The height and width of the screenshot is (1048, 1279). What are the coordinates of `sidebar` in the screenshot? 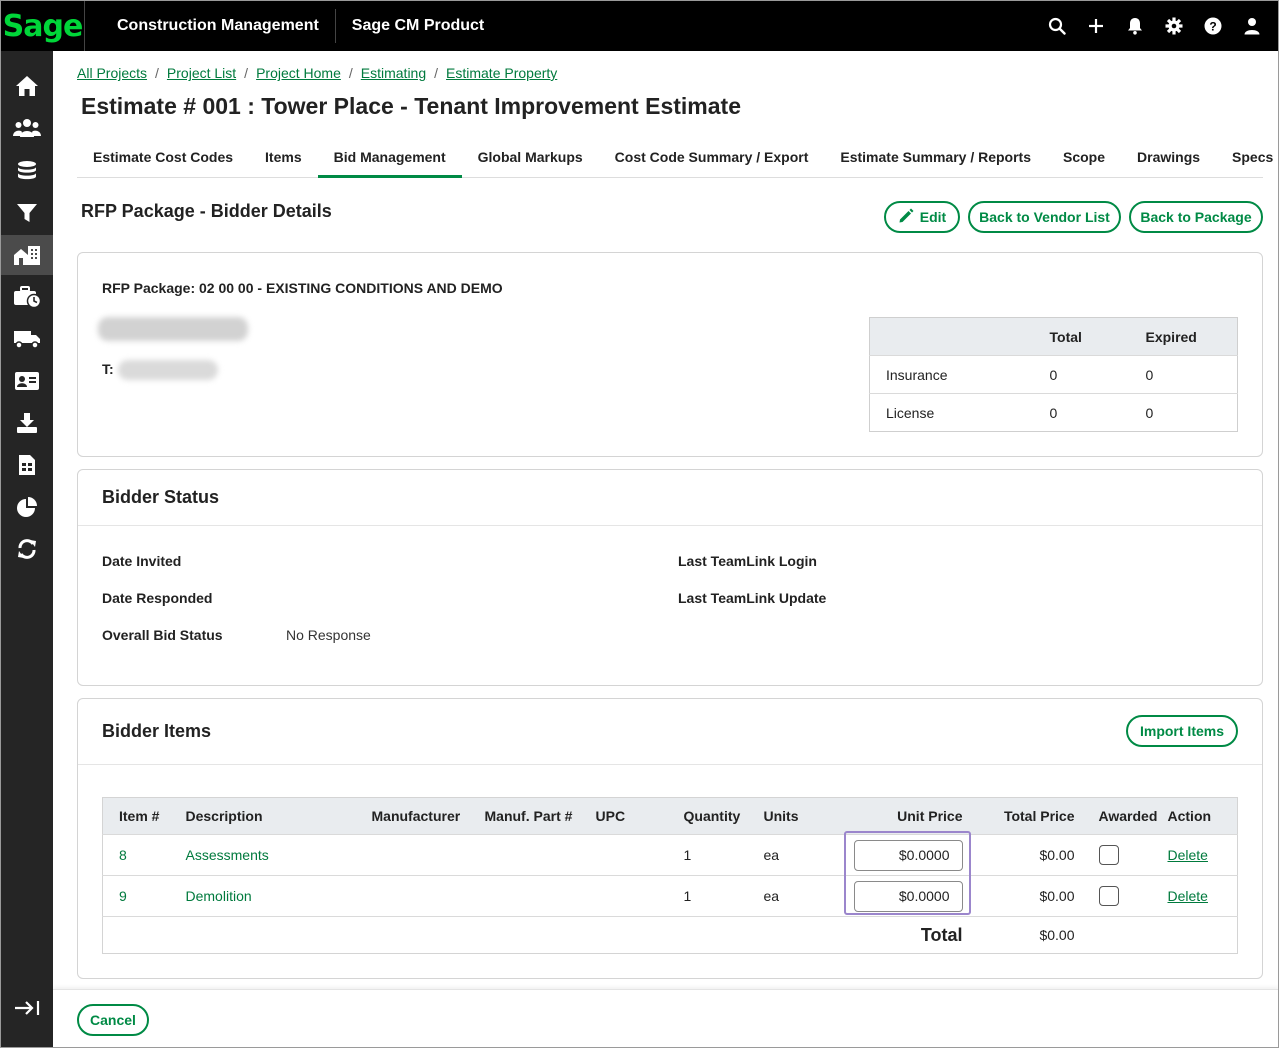 It's located at (27, 549).